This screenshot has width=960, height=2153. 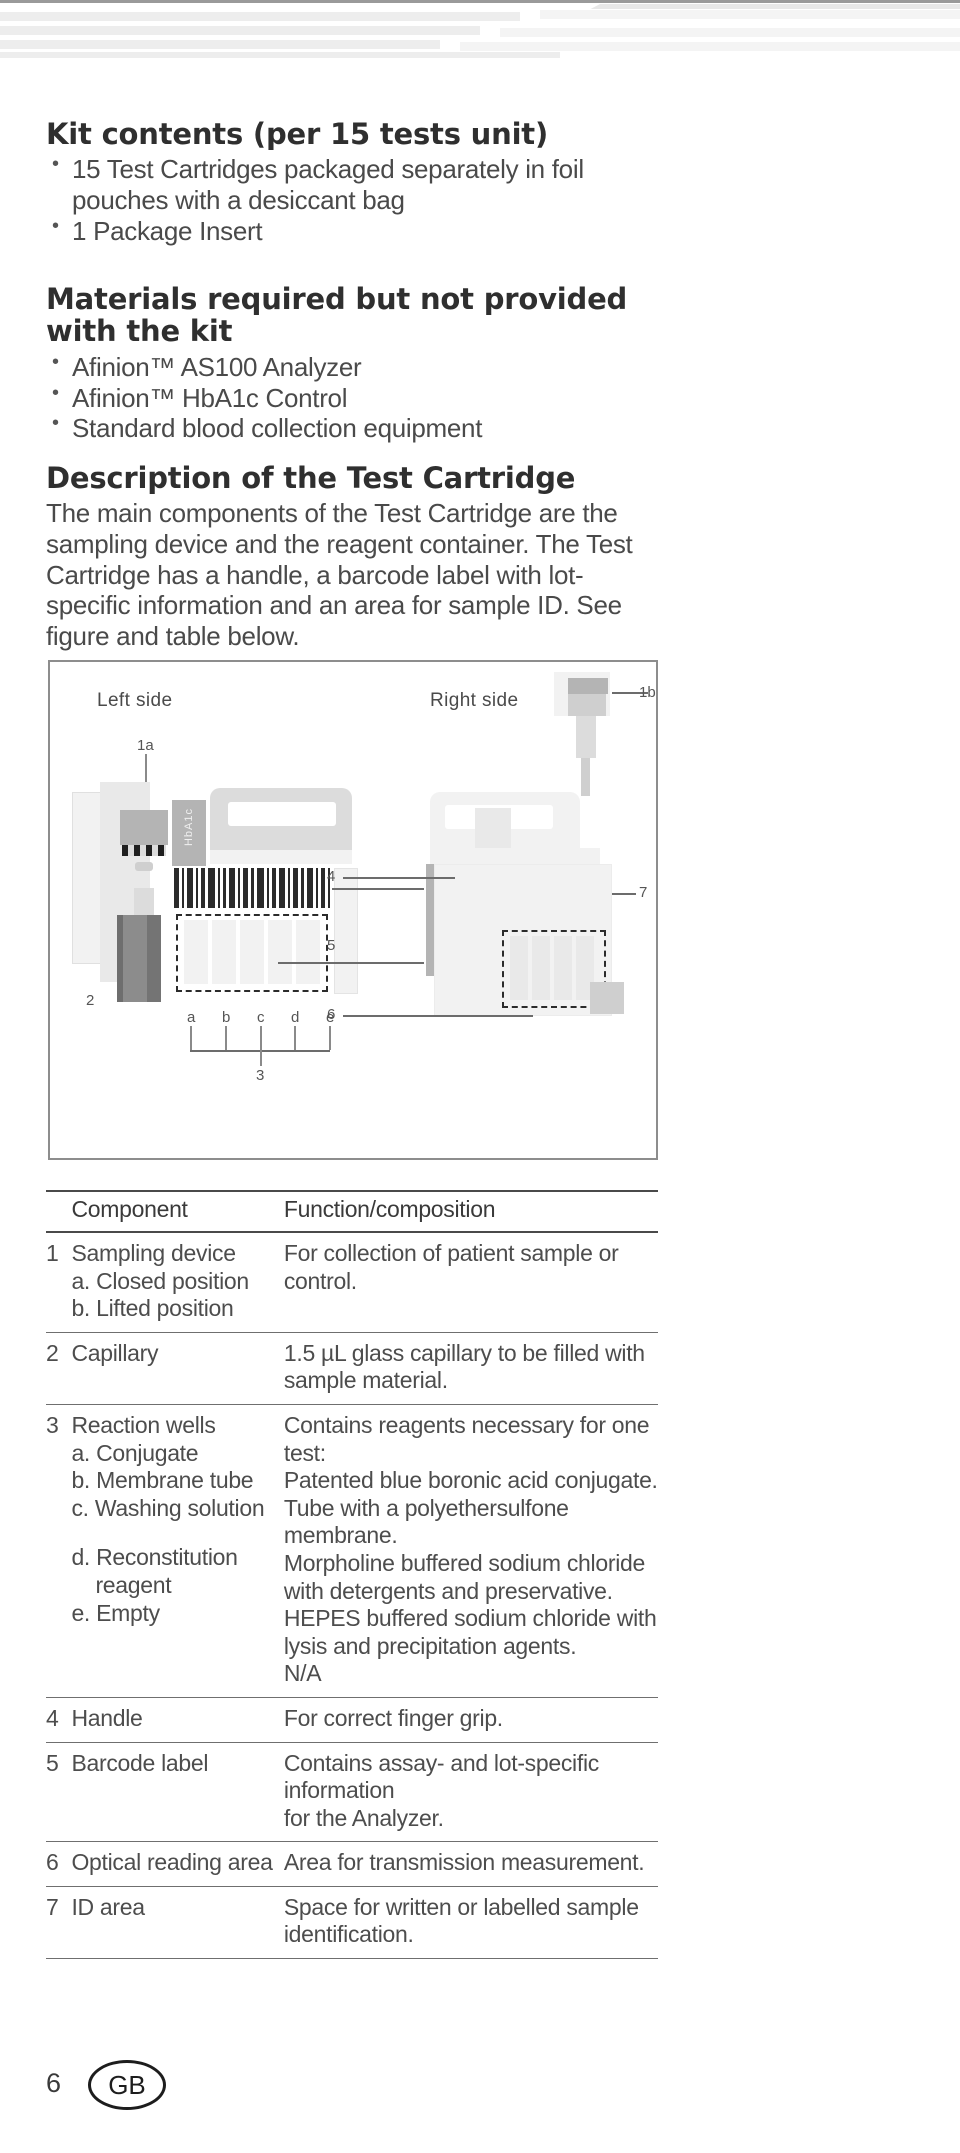 What do you see at coordinates (346, 231) in the screenshot?
I see `list-item: 1 Package Insert` at bounding box center [346, 231].